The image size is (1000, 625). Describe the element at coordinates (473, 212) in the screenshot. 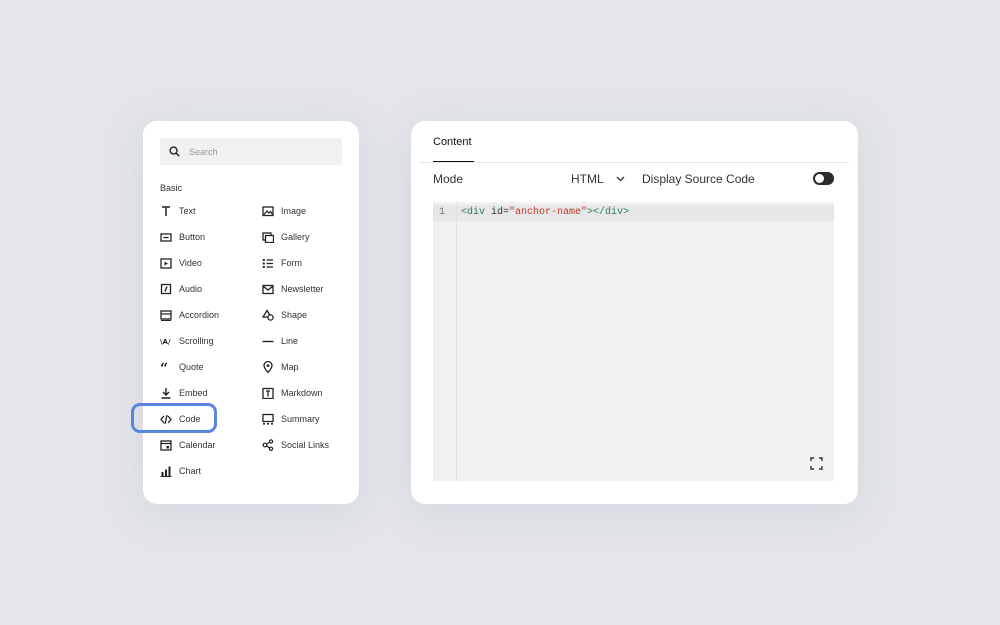

I see `code-open-tag: <div` at that location.